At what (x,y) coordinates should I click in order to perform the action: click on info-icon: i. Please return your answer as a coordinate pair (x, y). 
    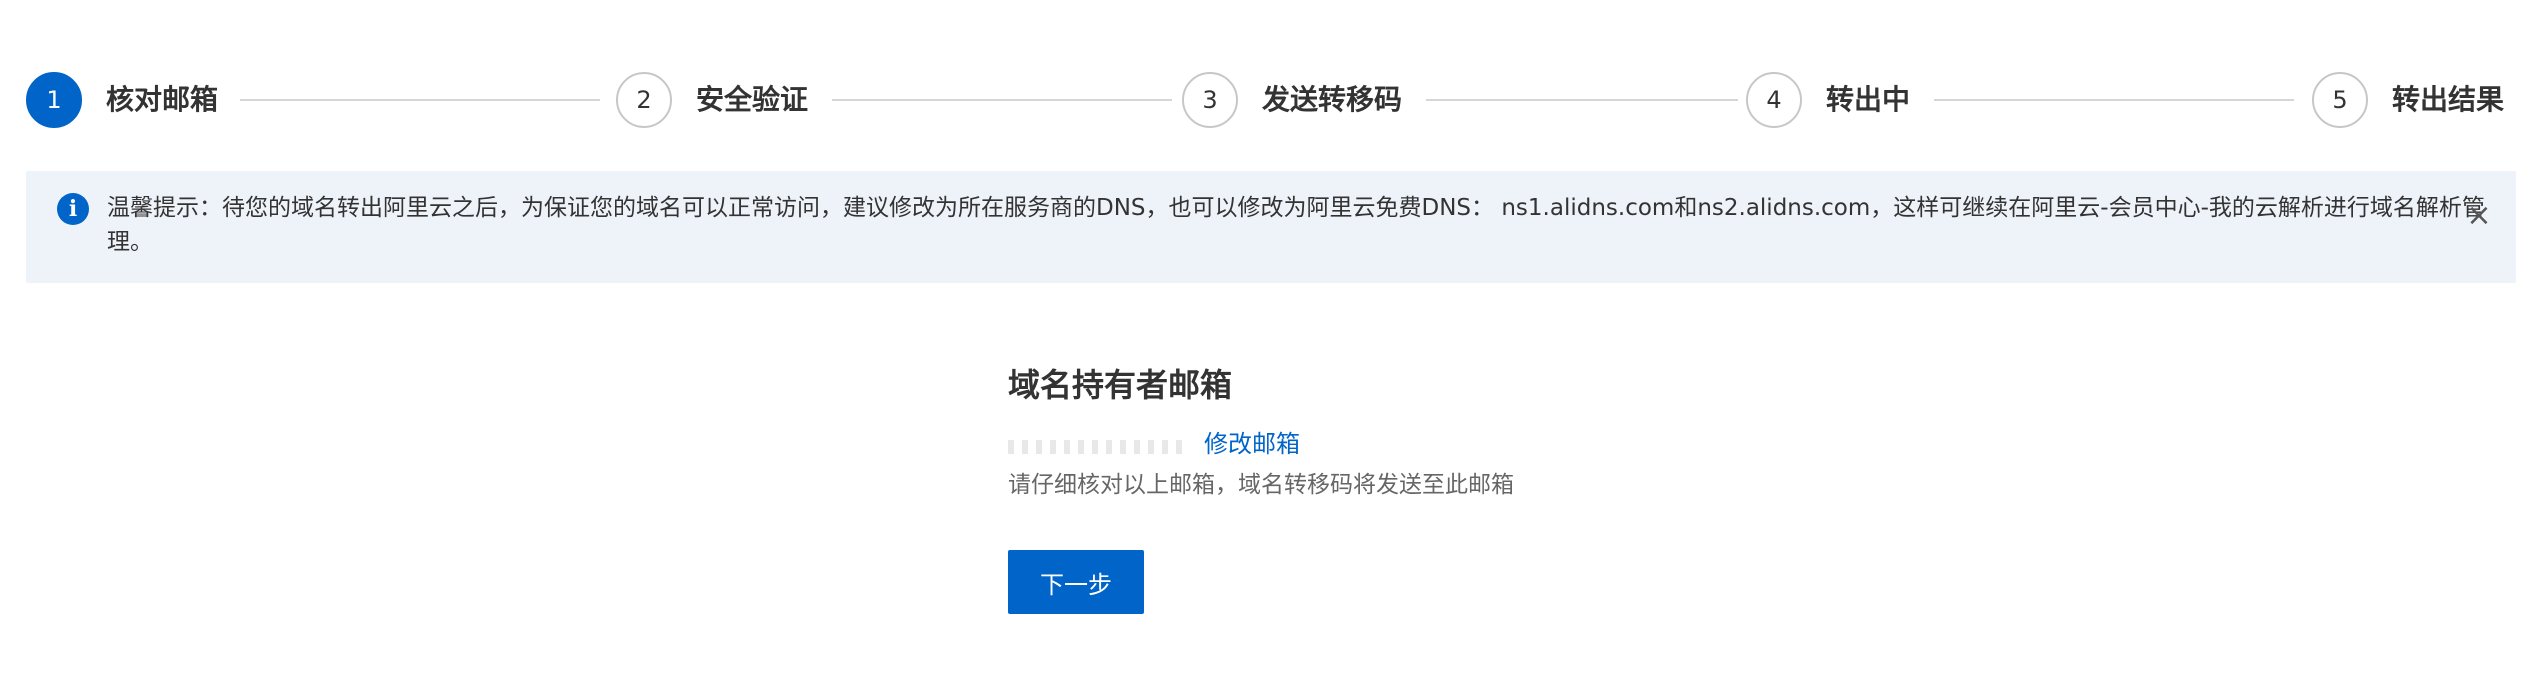
    Looking at the image, I should click on (73, 209).